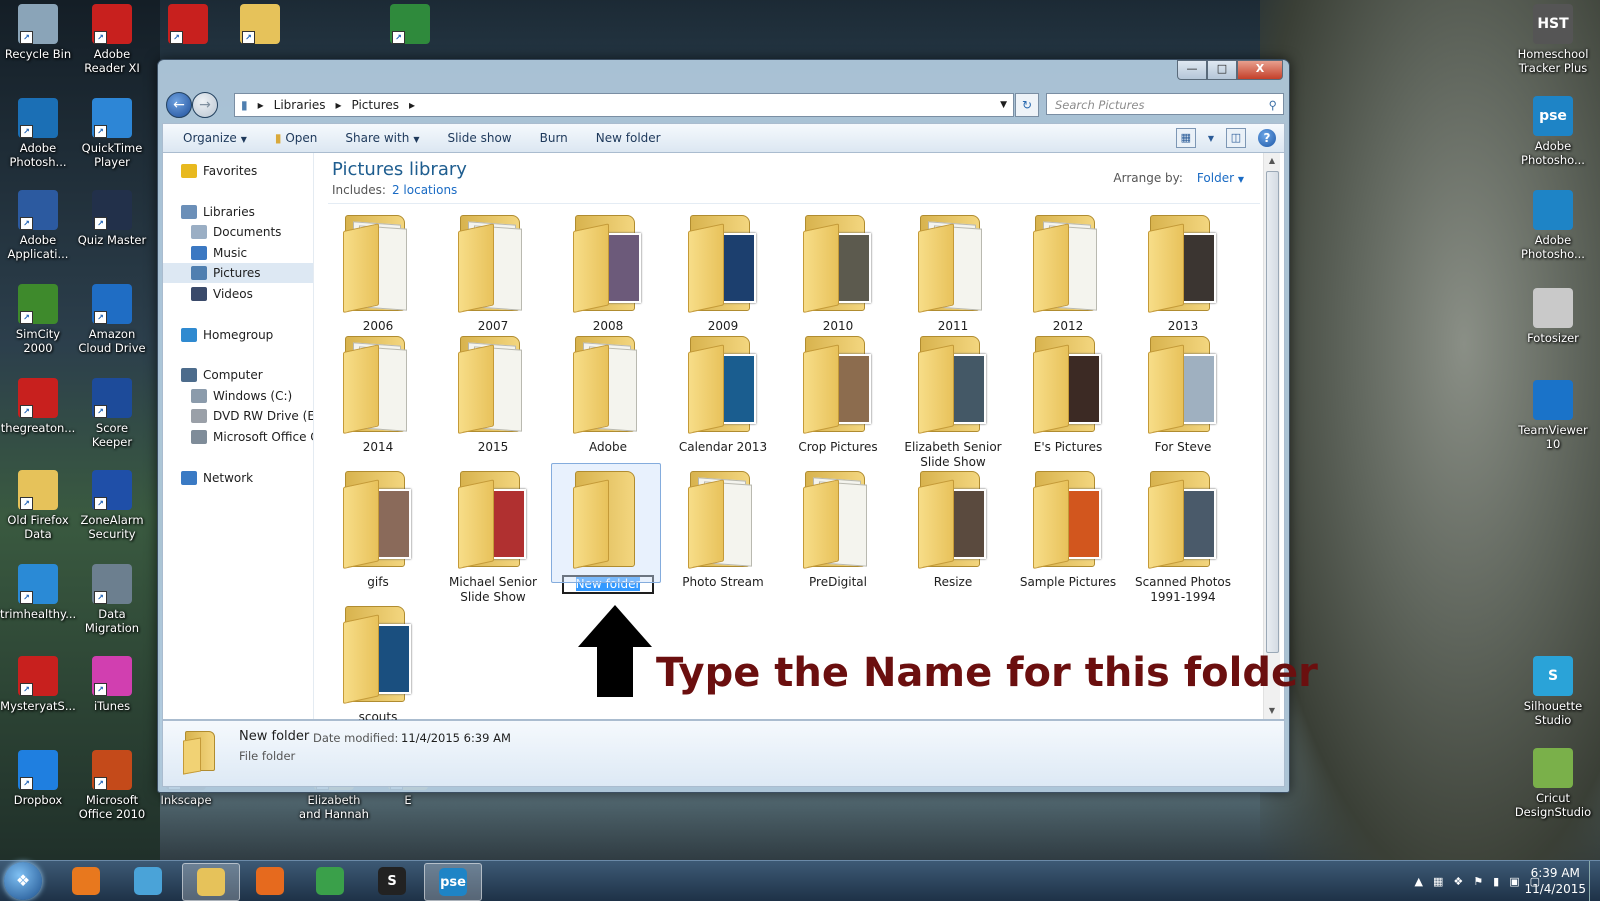 Image resolution: width=1600 pixels, height=901 pixels. I want to click on slide-show-button: Slide show, so click(479, 138).